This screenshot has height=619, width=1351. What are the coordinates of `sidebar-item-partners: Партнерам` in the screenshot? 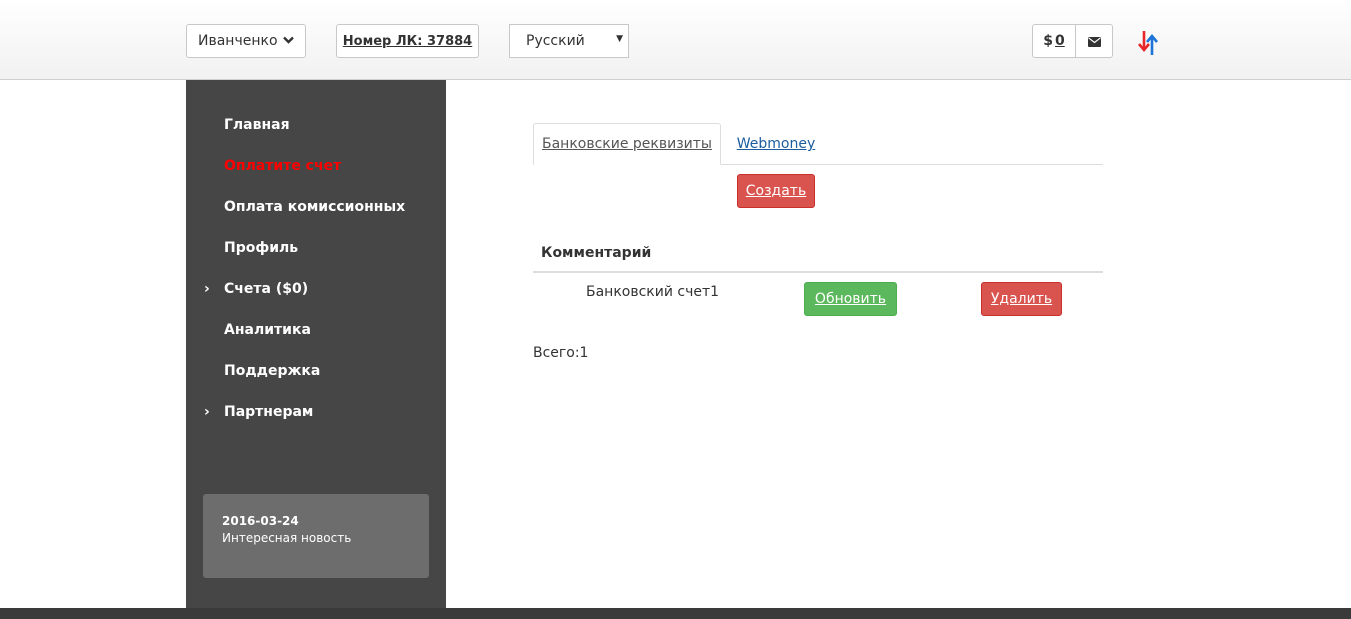 It's located at (268, 412).